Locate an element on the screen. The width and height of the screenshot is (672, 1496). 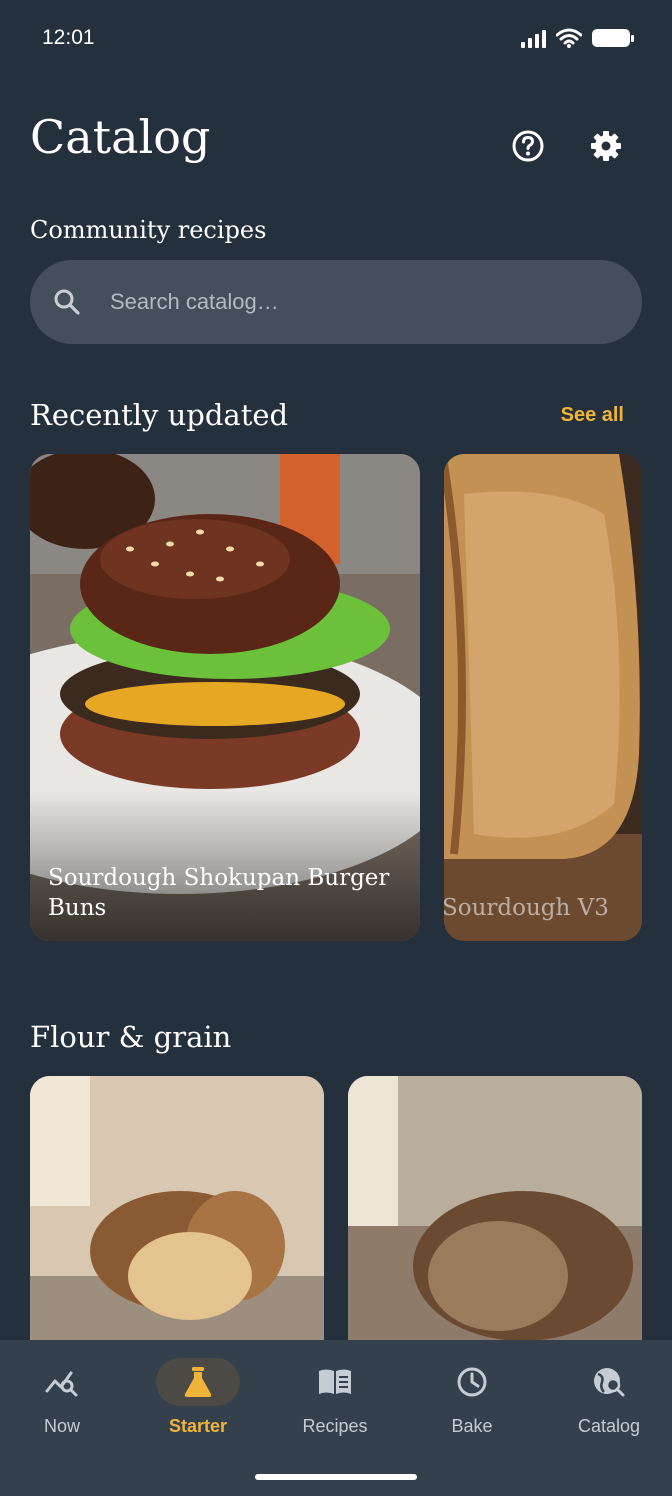
chart-search-icon is located at coordinates (61, 1384).